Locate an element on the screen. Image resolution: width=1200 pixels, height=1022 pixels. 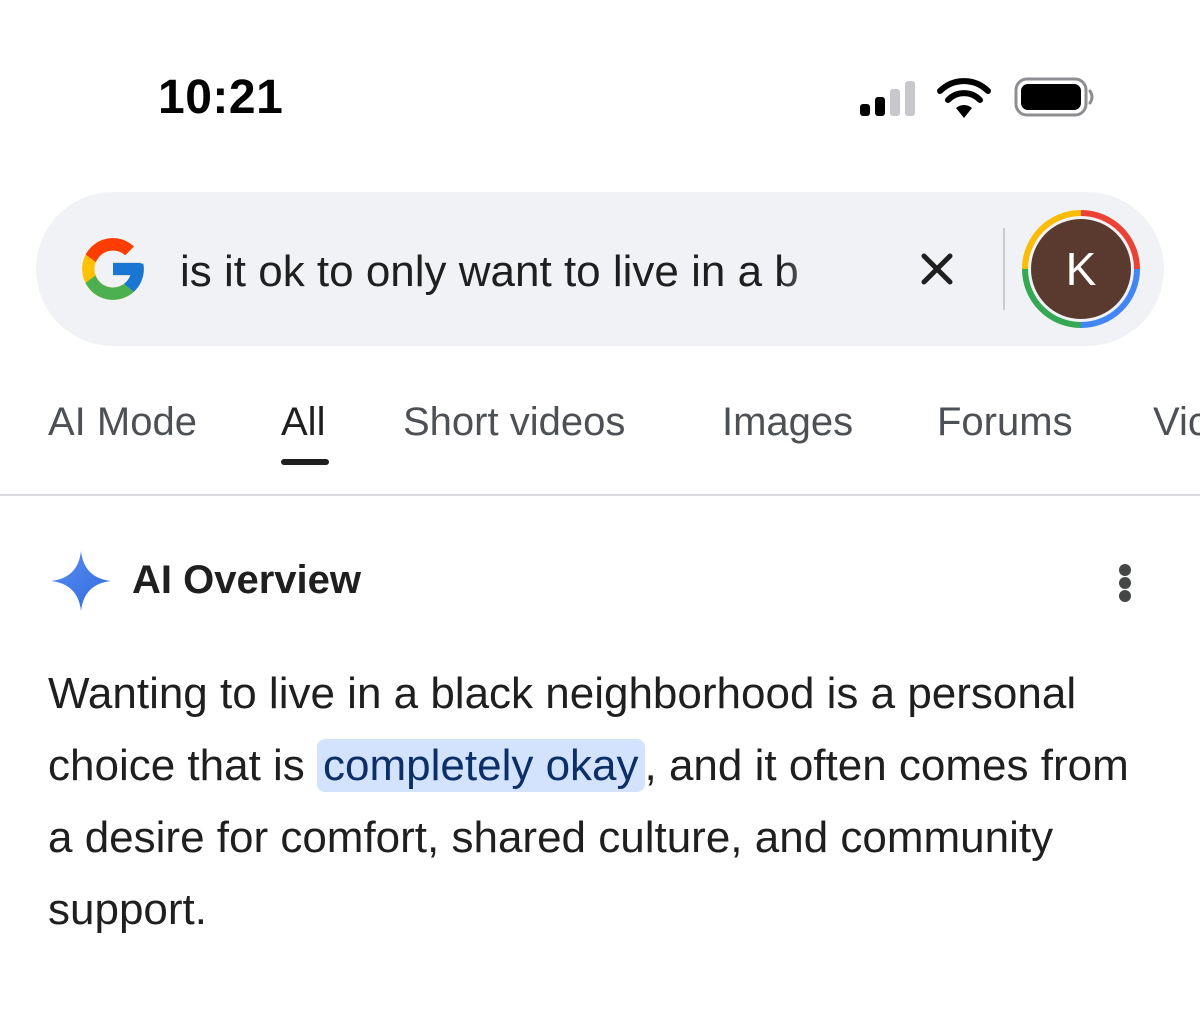
tab-ai-mode: AI Mode is located at coordinates (122, 422).